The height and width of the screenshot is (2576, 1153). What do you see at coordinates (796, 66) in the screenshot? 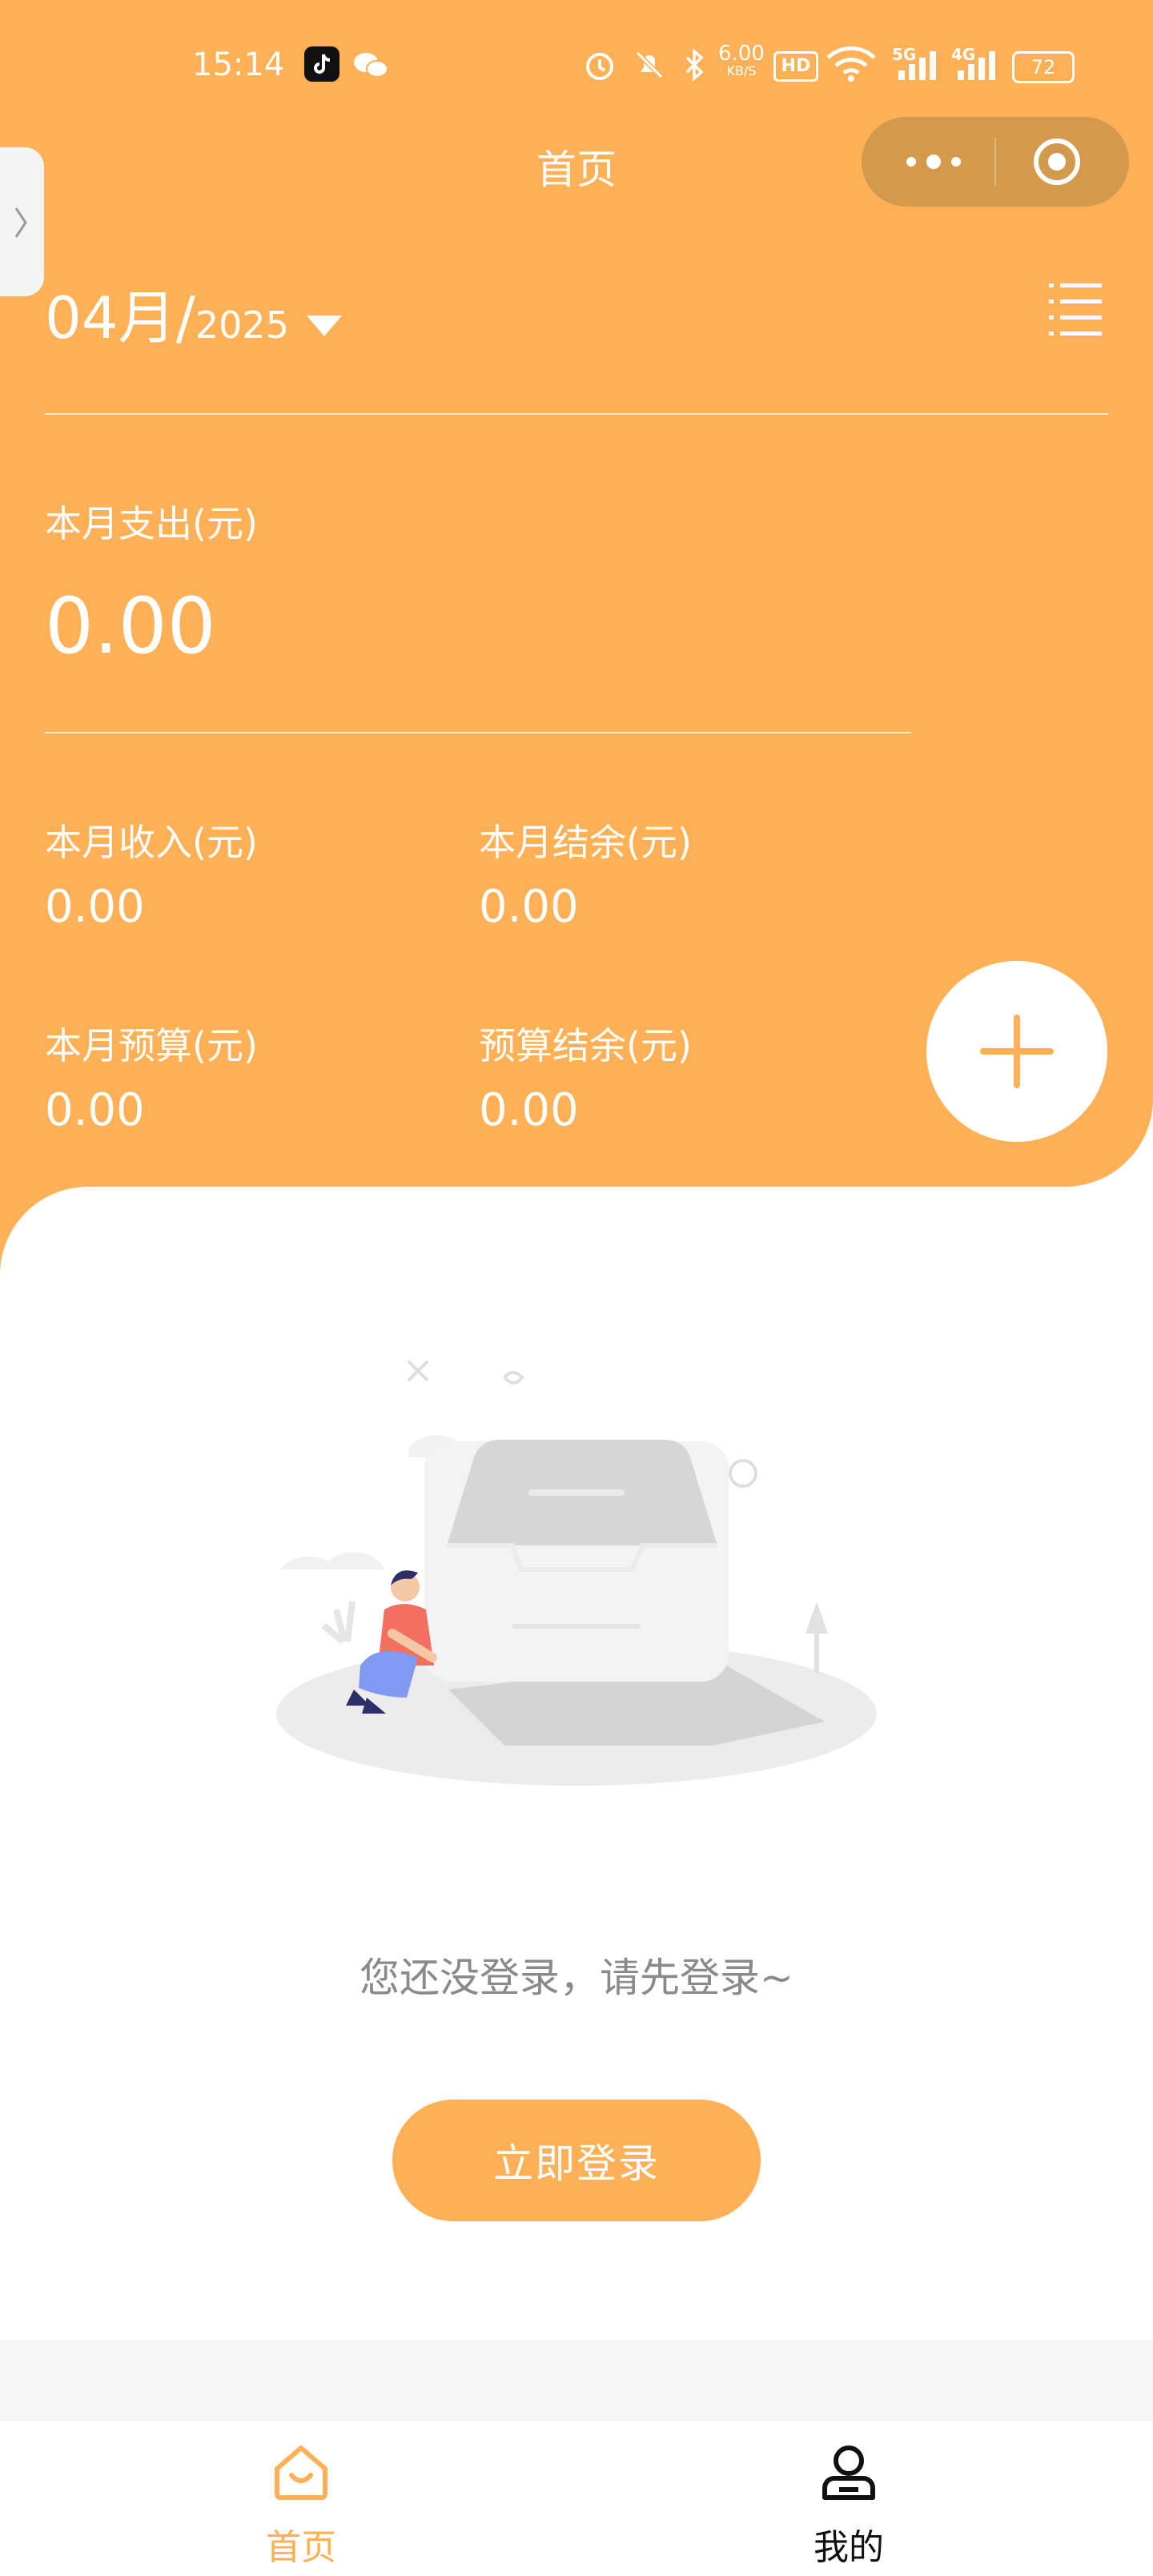
I see `hd-badge: HD` at bounding box center [796, 66].